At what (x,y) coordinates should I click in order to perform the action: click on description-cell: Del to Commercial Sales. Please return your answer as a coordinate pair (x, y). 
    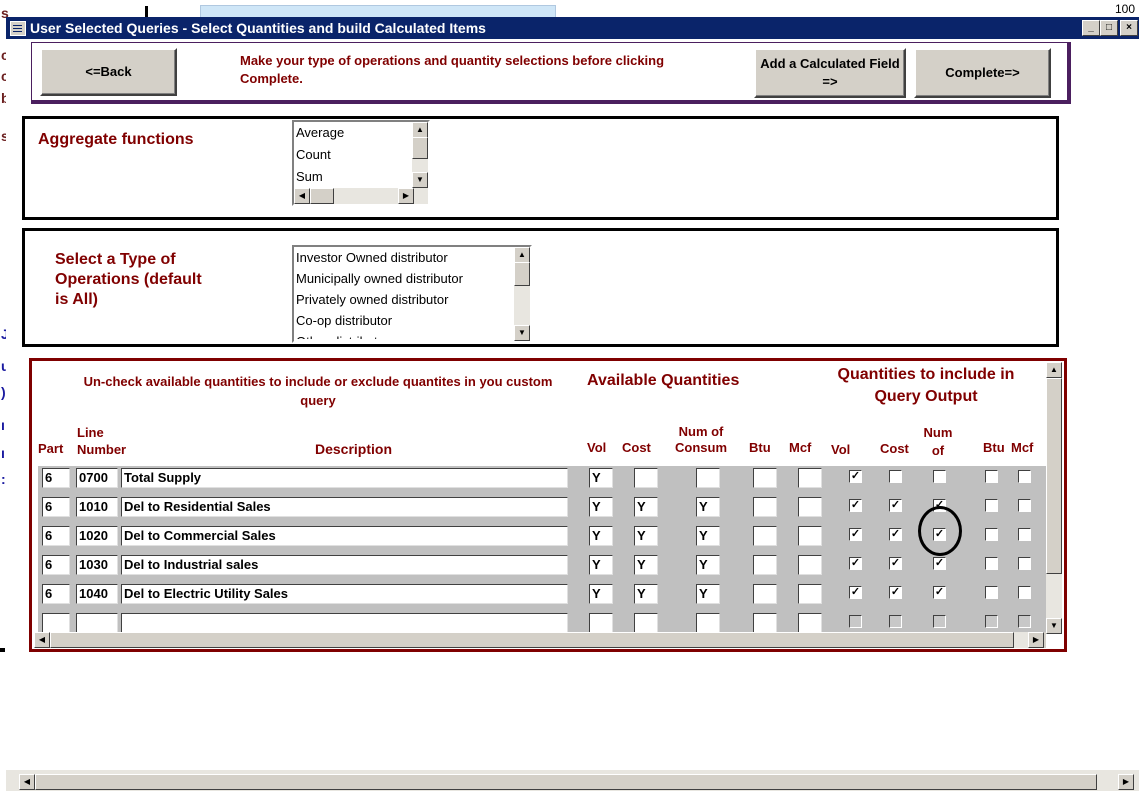
    Looking at the image, I should click on (344, 536).